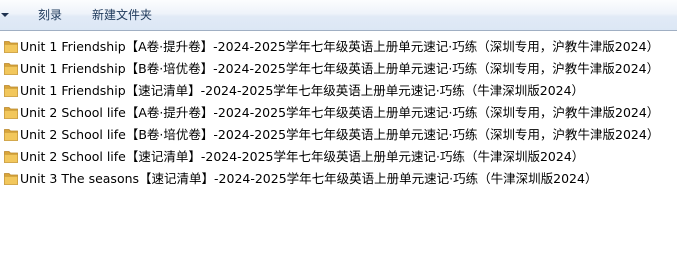 Image resolution: width=677 pixels, height=276 pixels. Describe the element at coordinates (50, 15) in the screenshot. I see `burn-button: 刻录` at that location.